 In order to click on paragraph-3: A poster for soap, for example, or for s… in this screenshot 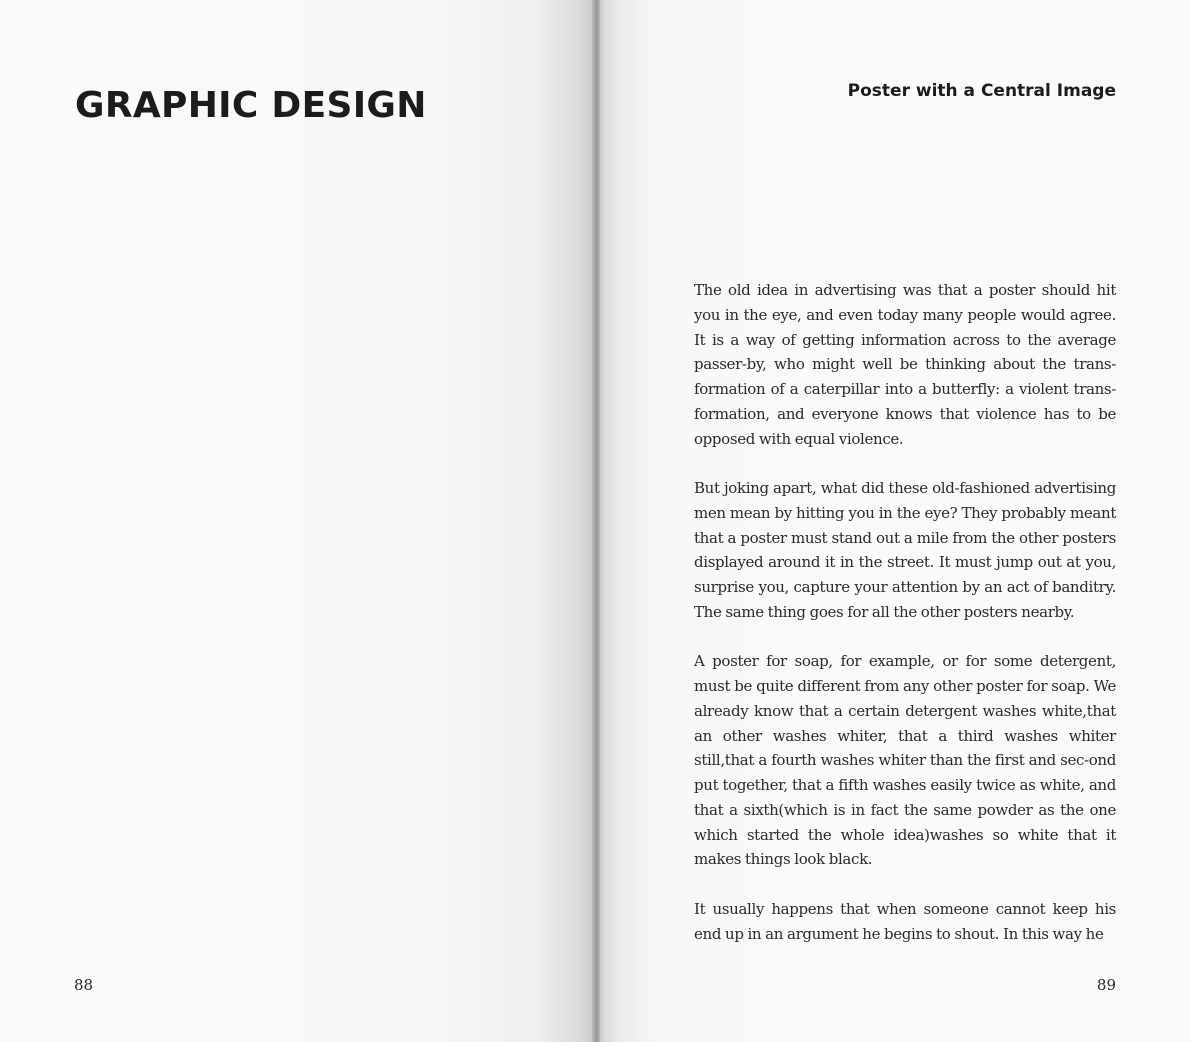, I will do `click(905, 760)`.